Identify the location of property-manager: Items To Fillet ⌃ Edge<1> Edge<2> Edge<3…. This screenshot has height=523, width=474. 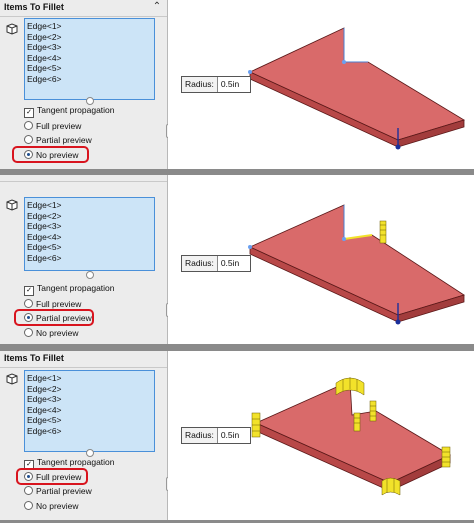
(84, 84).